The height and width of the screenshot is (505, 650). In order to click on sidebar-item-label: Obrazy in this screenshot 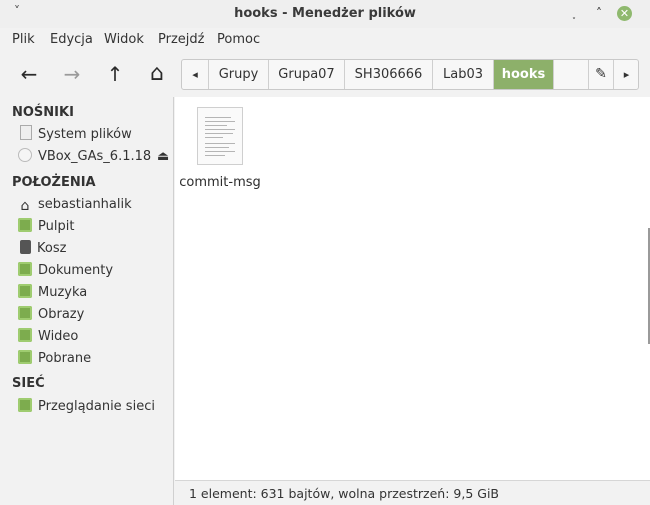, I will do `click(61, 314)`.